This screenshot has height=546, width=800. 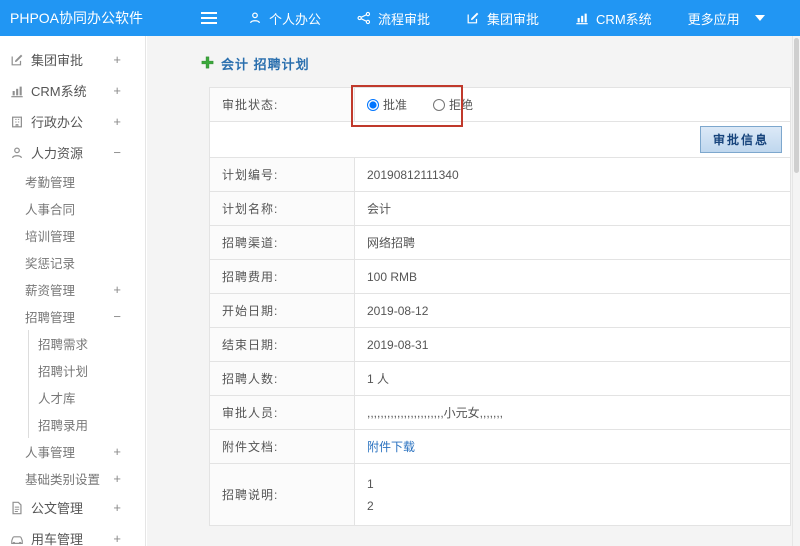 I want to click on nav-label: CRM系统, so click(x=624, y=19).